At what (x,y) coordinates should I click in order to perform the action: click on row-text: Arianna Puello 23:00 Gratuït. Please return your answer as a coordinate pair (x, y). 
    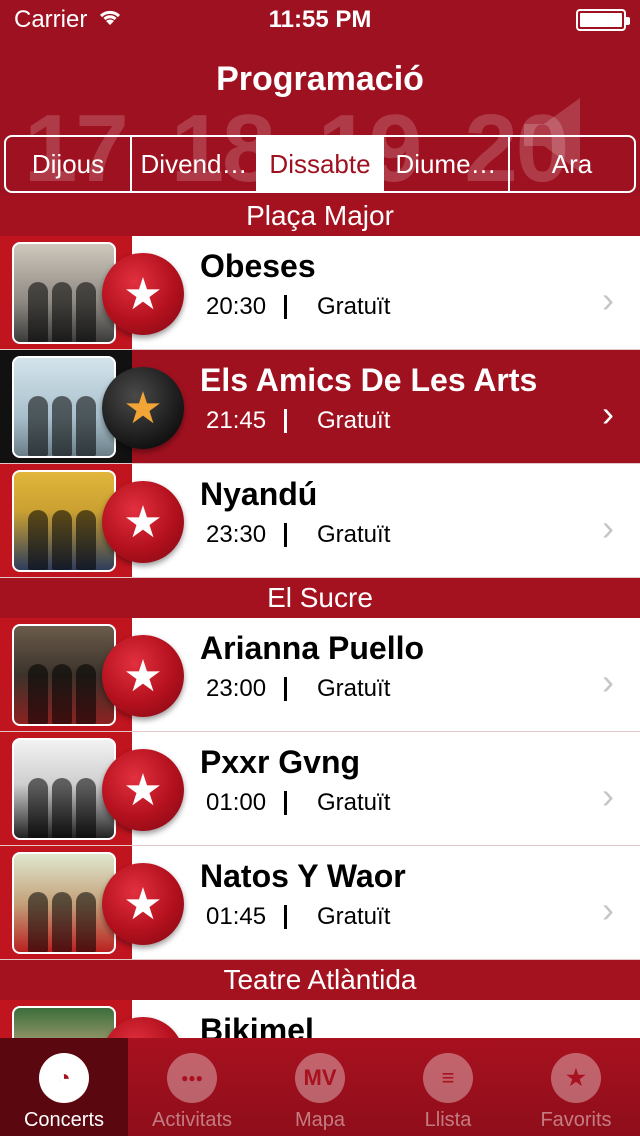
    Looking at the image, I should click on (390, 666).